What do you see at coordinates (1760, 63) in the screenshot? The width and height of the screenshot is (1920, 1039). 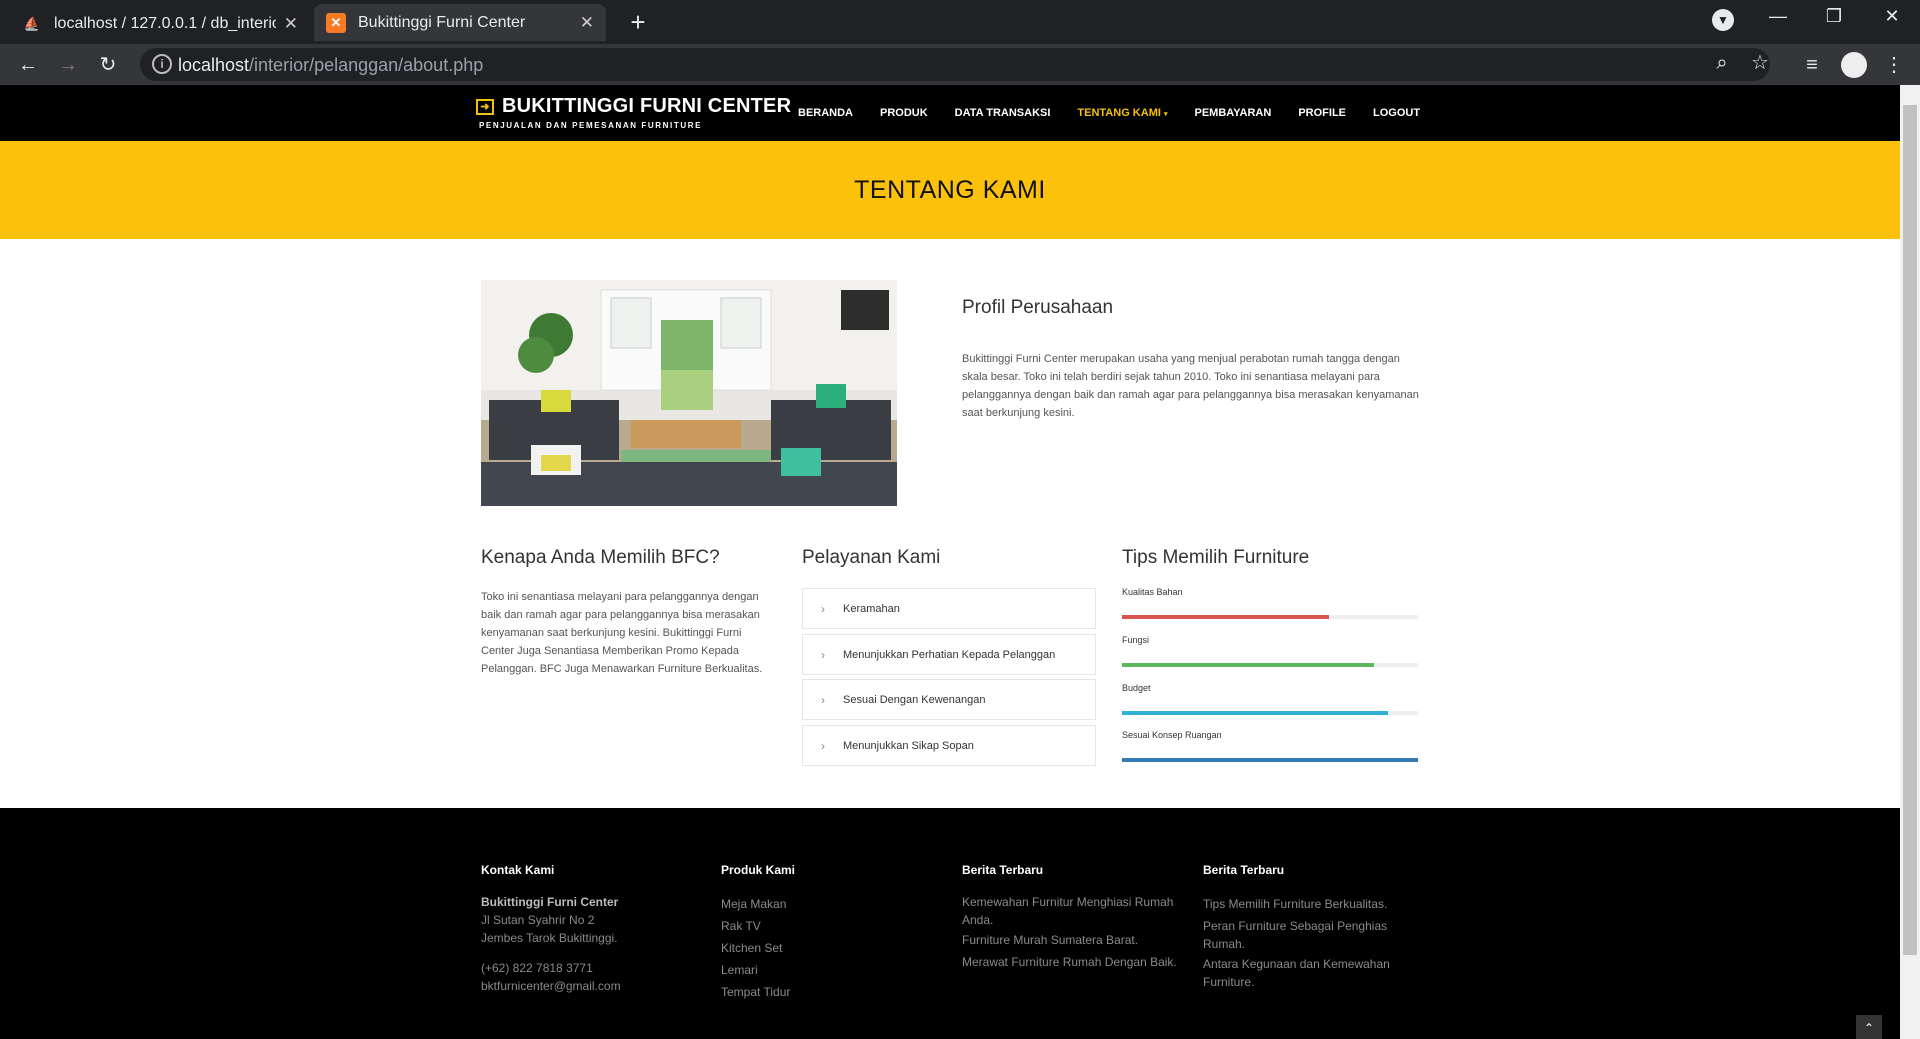 I see `bookmark-star-icon: ☆` at bounding box center [1760, 63].